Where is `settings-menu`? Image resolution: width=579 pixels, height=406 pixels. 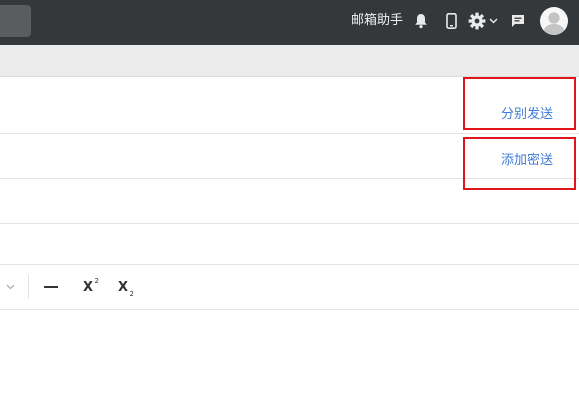 settings-menu is located at coordinates (483, 21).